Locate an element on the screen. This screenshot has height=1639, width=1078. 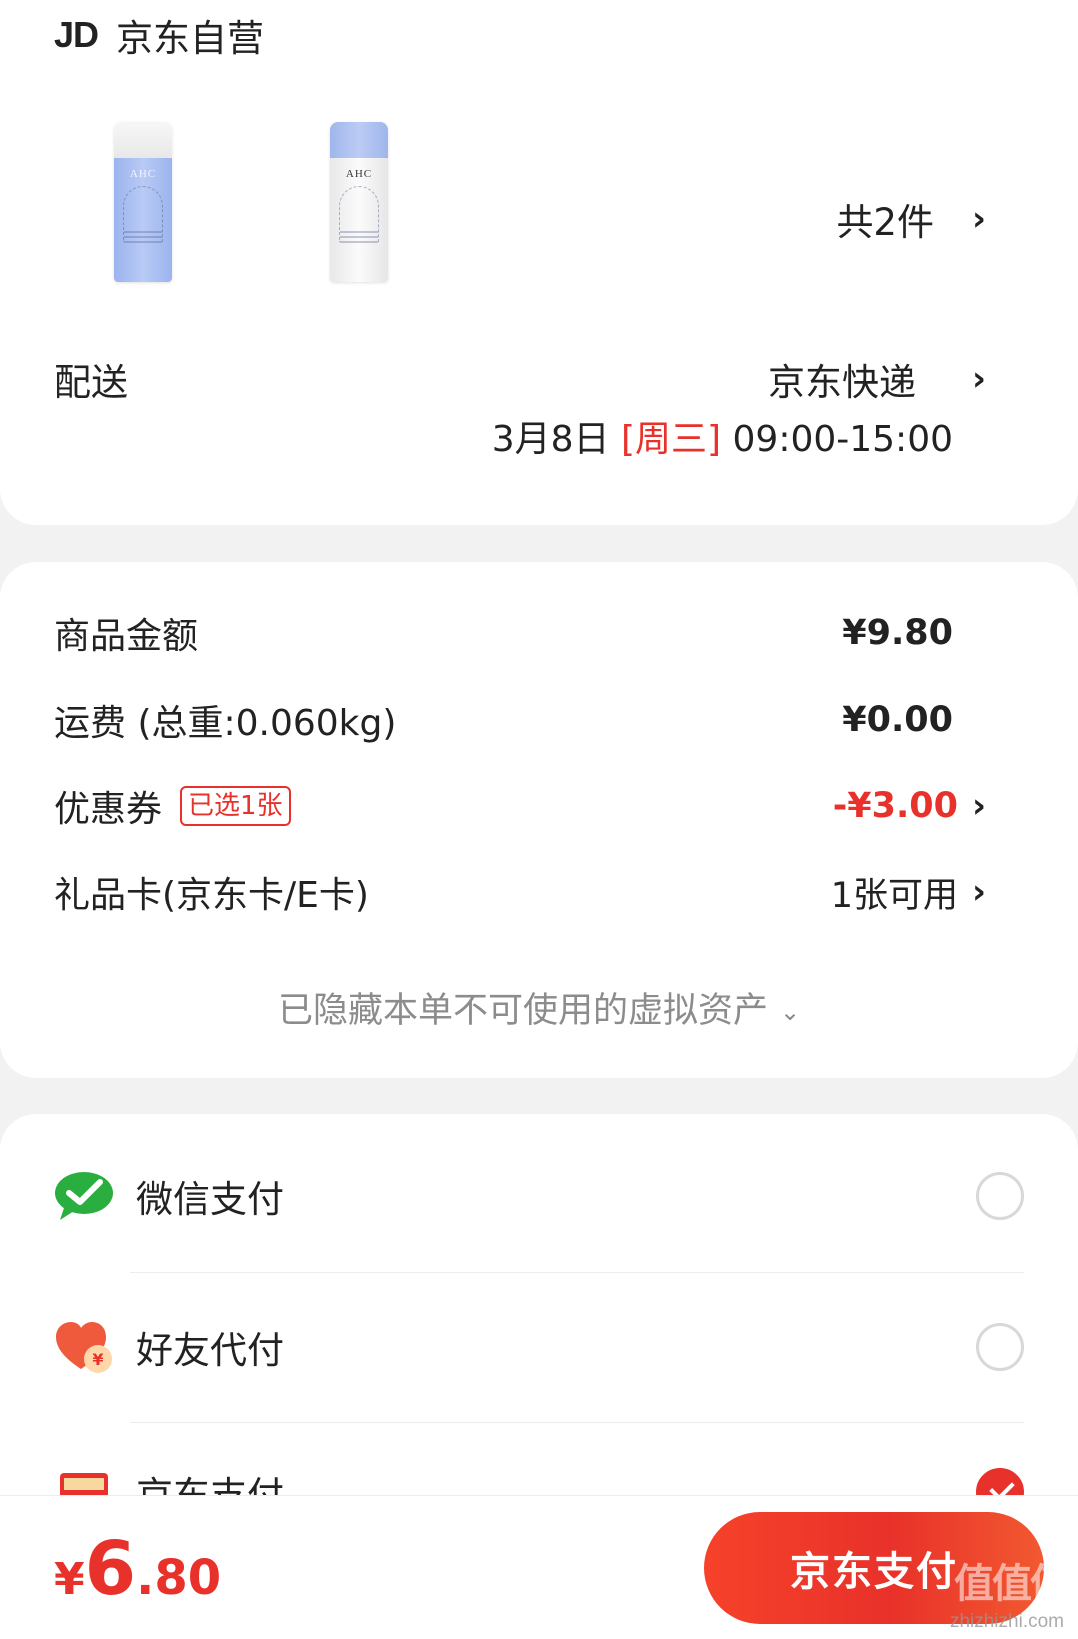
delivery-method-selector: 京东快递 › is located at coordinates (877, 379).